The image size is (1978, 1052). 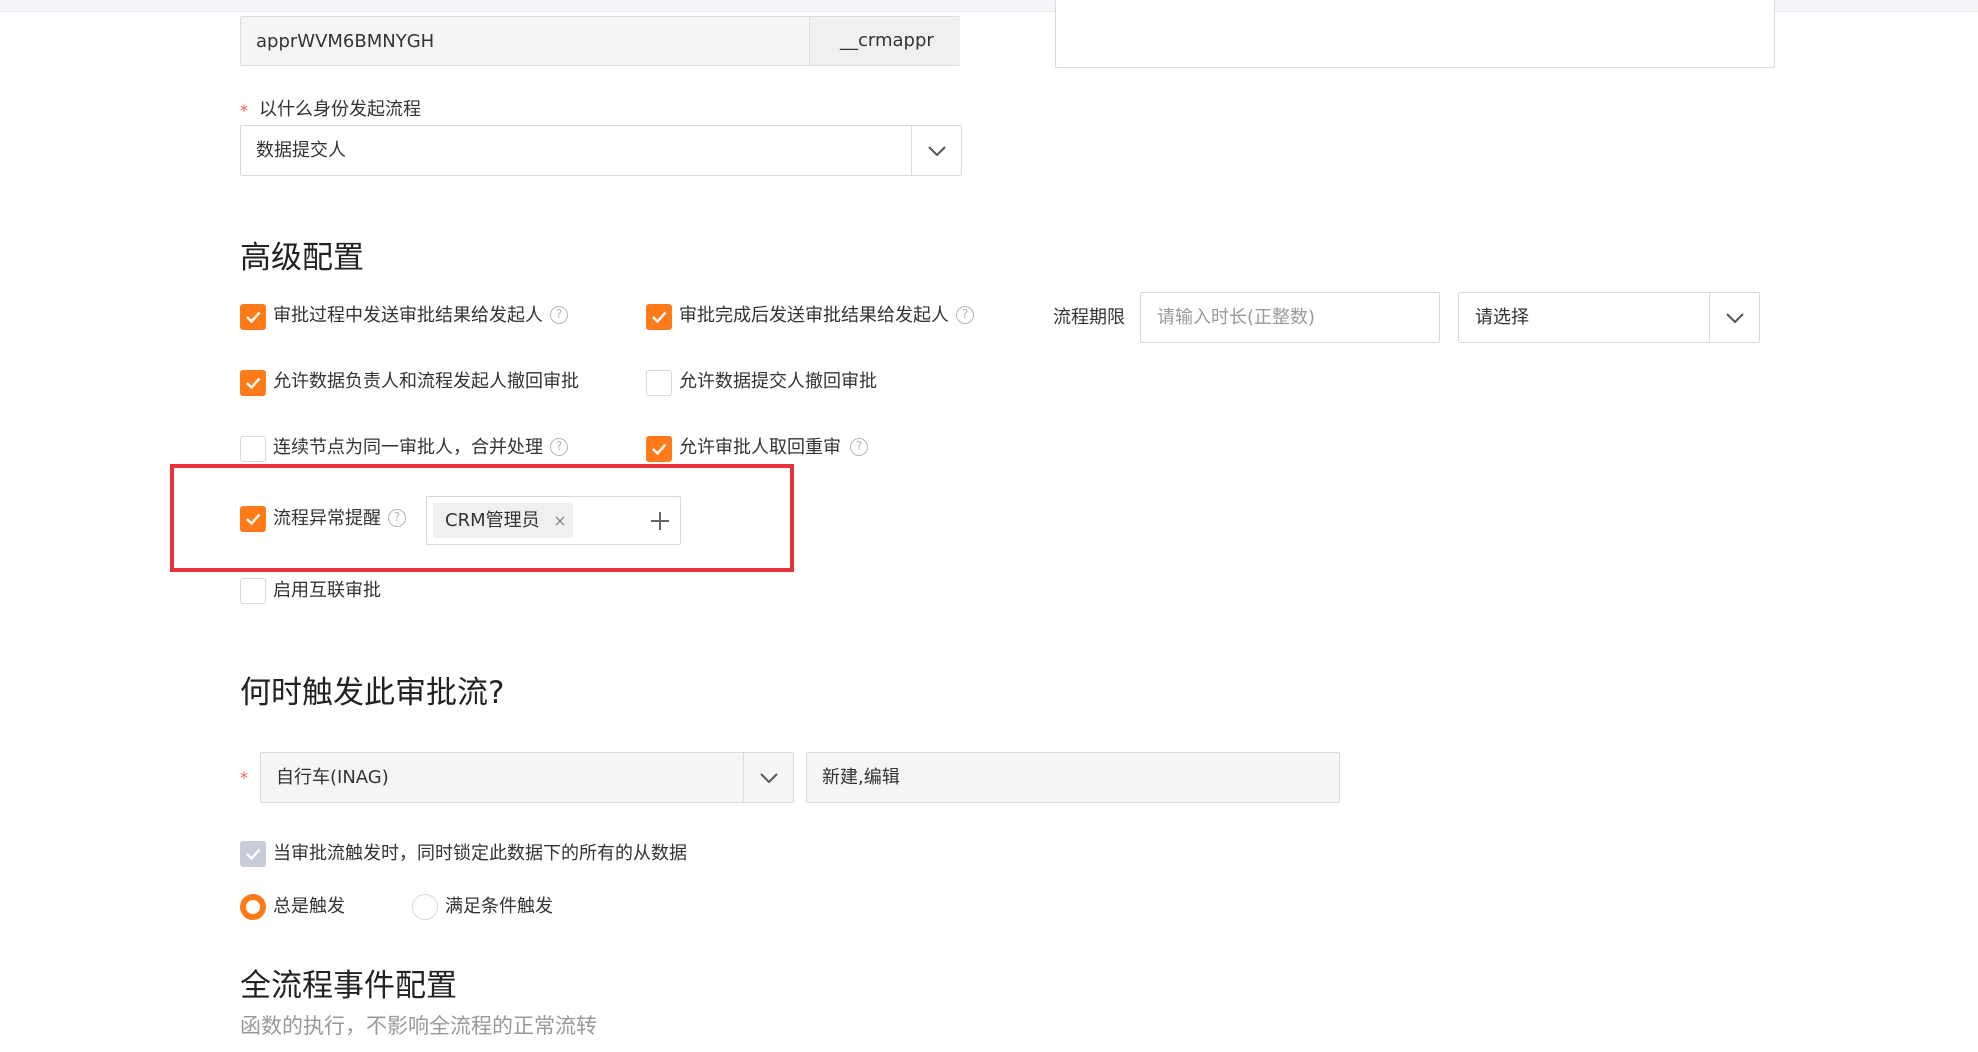 What do you see at coordinates (499, 906) in the screenshot?
I see `condition-trigger-label: 满足条件触发` at bounding box center [499, 906].